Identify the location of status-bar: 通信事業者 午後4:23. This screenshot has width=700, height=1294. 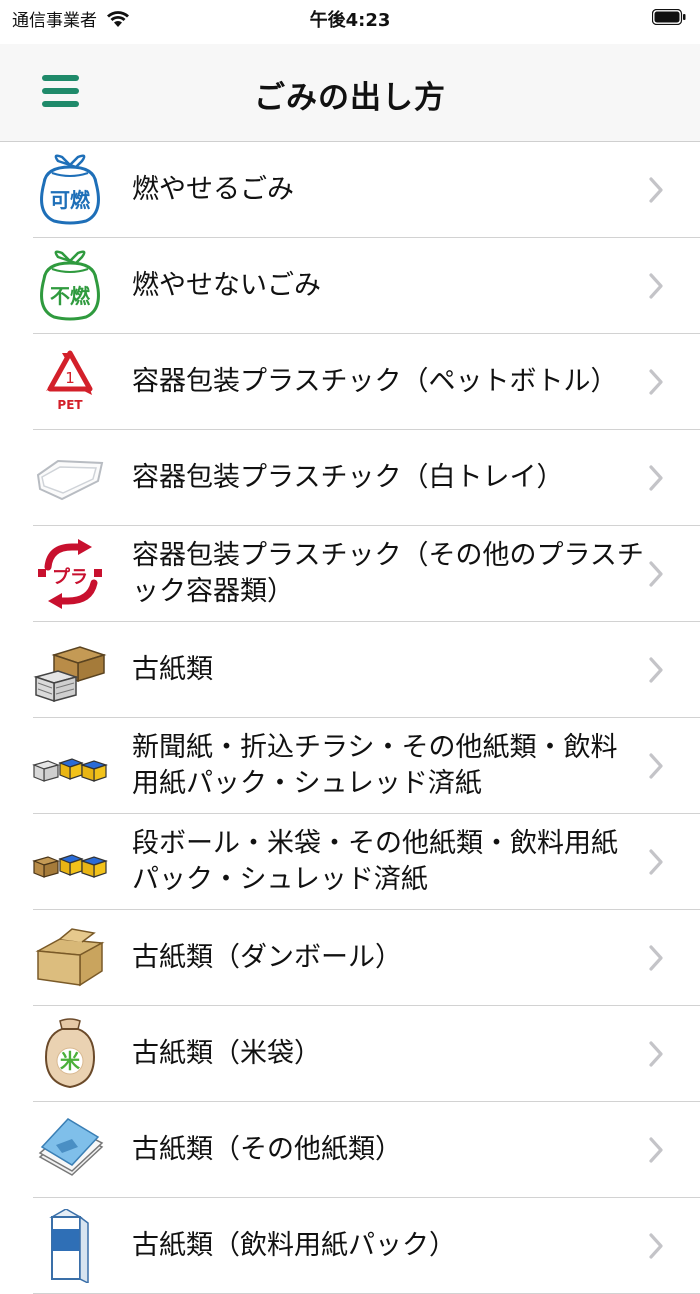
(350, 20).